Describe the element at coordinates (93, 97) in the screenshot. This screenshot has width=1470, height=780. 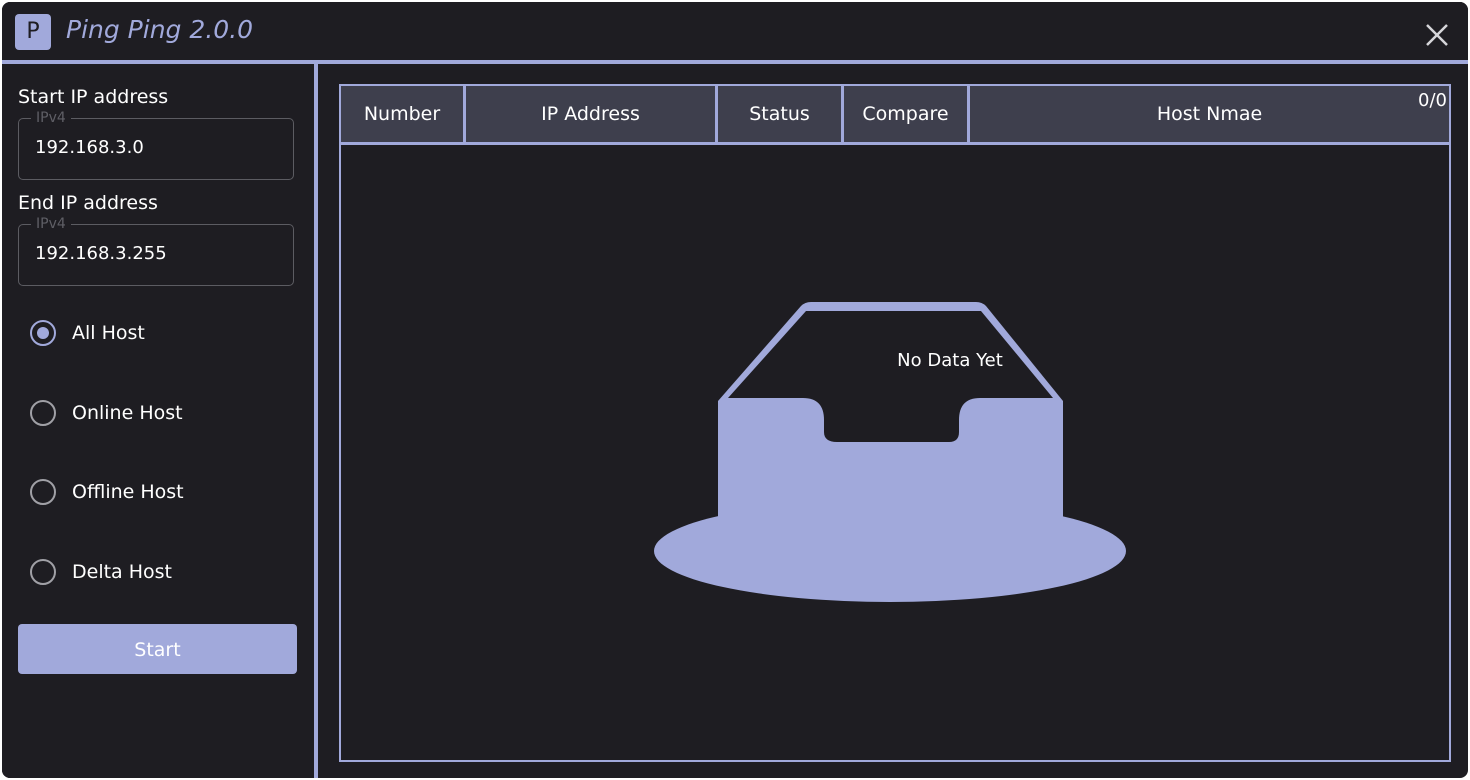
I see `start-ip-label: Start IP address` at that location.